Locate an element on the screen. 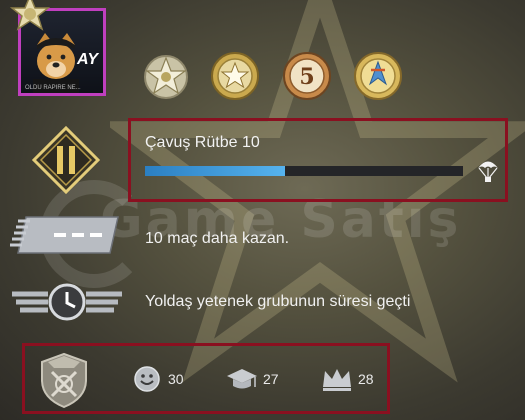  mission-text-cooldown: Yoldaş yetenek grubunun süresi geçti is located at coordinates (278, 301).